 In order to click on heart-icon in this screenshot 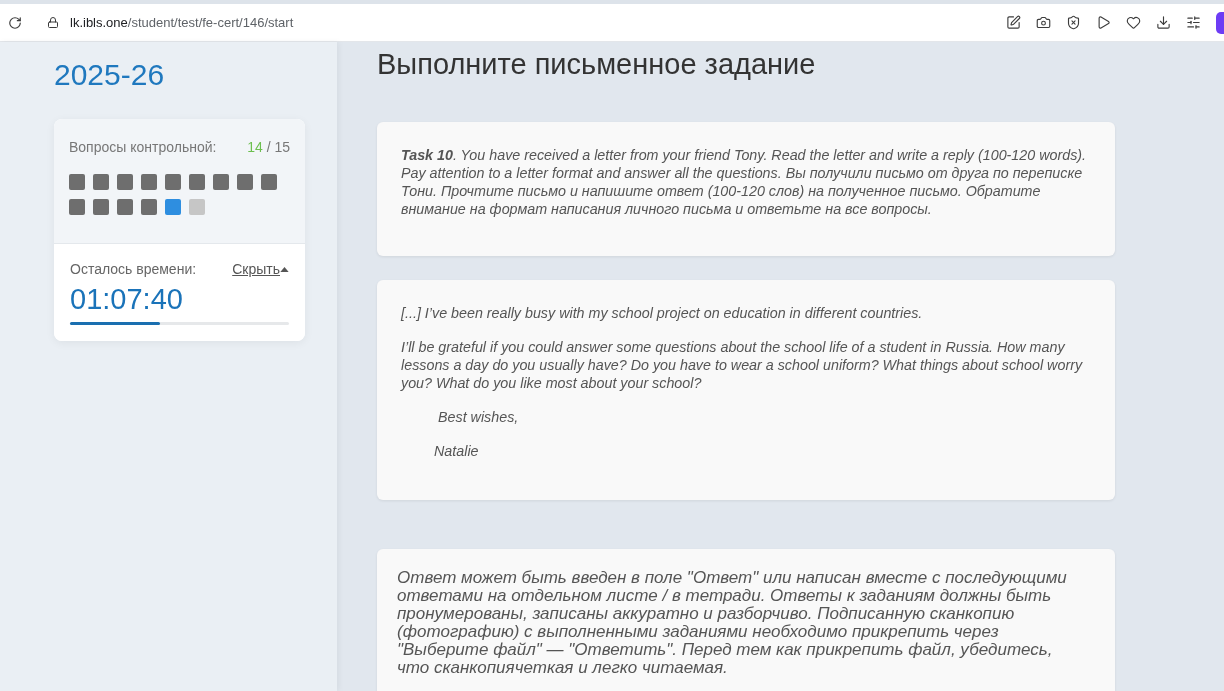, I will do `click(1133, 22)`.